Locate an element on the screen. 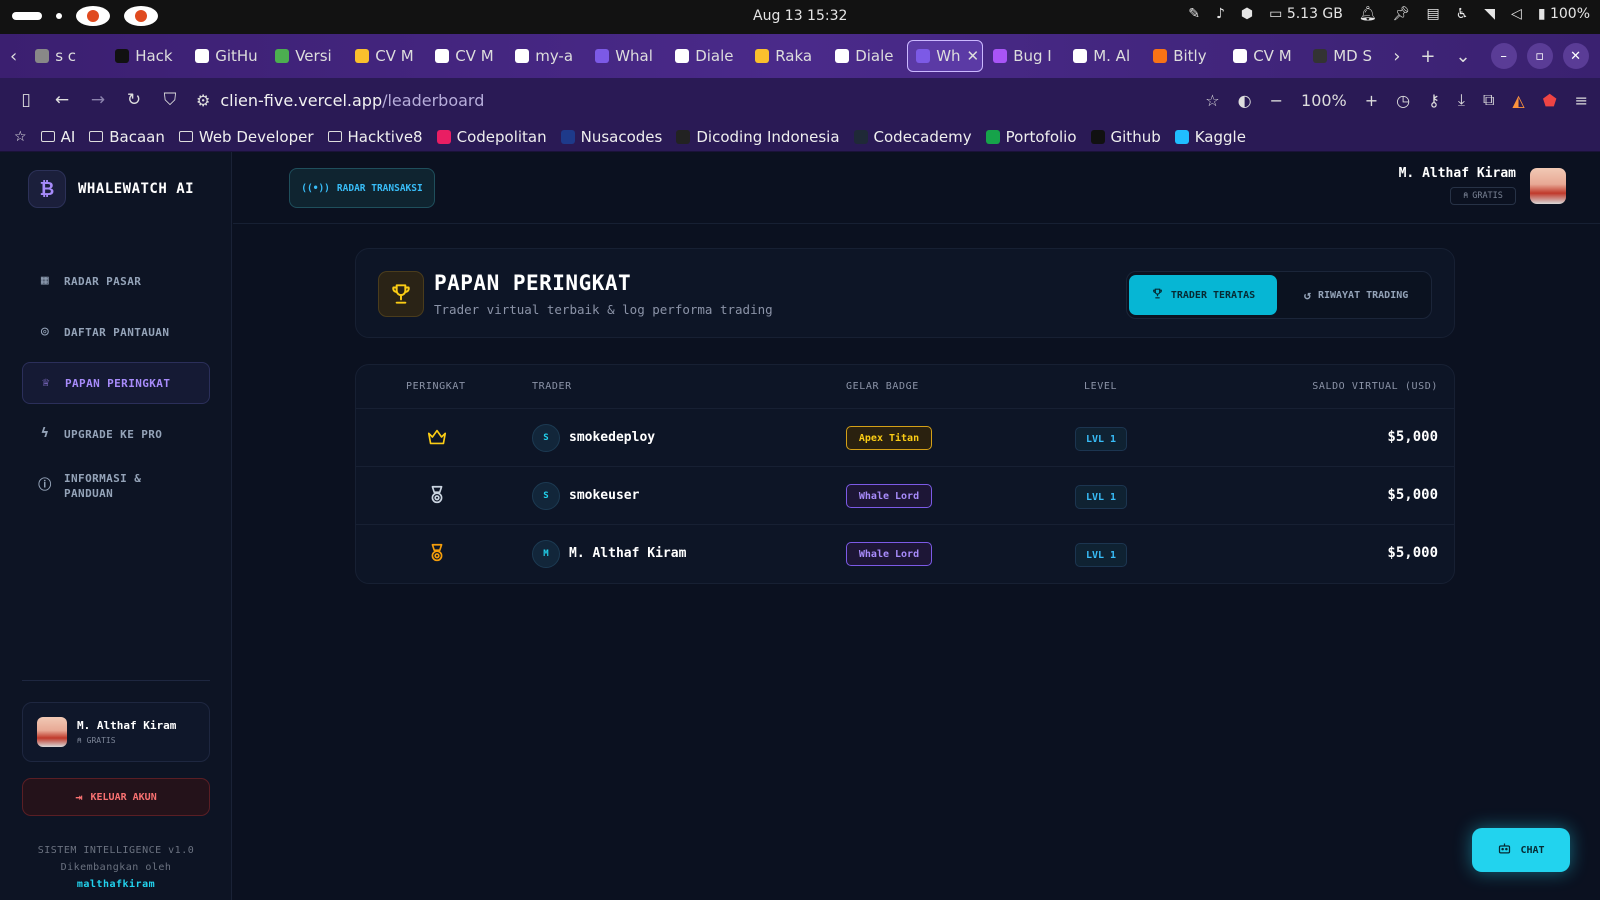 The width and height of the screenshot is (1600, 900). sidebar-toggle-icon: ▯ is located at coordinates (26, 100).